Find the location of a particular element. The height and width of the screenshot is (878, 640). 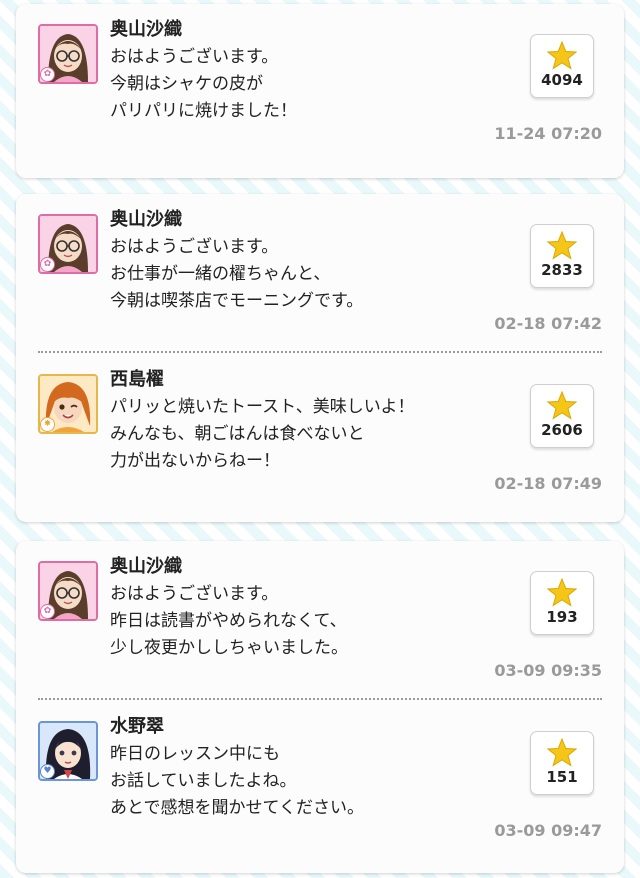

like-count: 151 is located at coordinates (562, 777).